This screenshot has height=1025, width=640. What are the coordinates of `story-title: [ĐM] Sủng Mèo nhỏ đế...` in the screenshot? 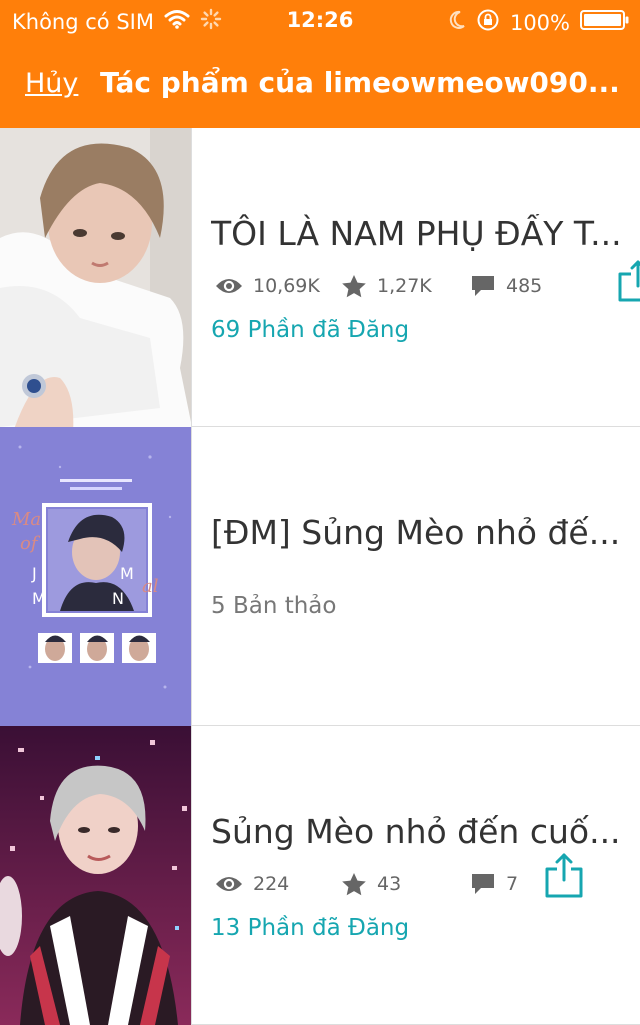 It's located at (420, 532).